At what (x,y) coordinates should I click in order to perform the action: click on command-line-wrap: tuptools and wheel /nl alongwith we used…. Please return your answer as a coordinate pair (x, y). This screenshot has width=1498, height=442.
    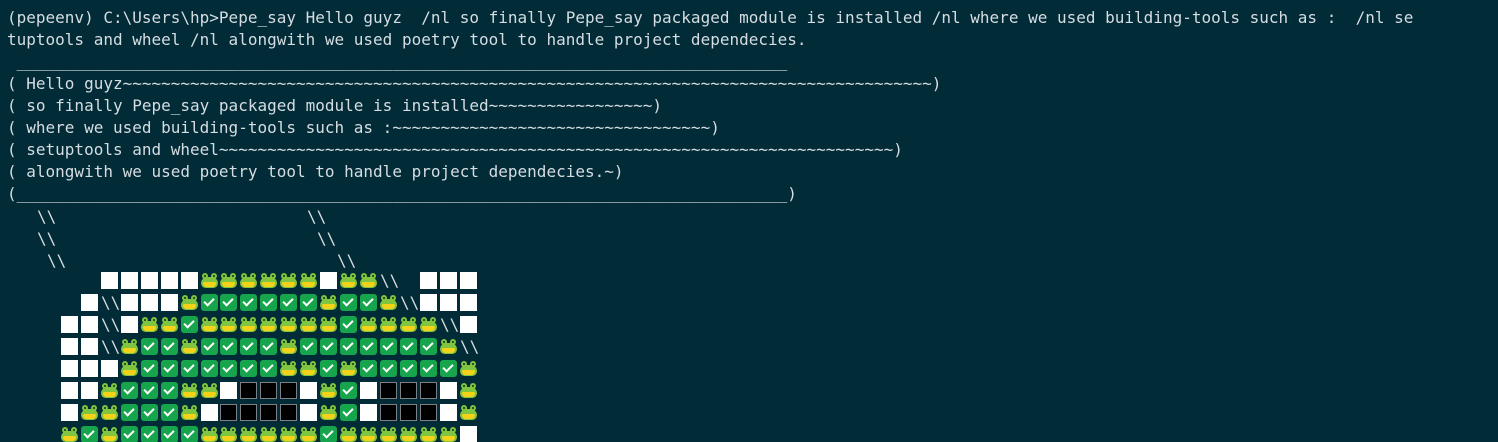
    Looking at the image, I should click on (407, 39).